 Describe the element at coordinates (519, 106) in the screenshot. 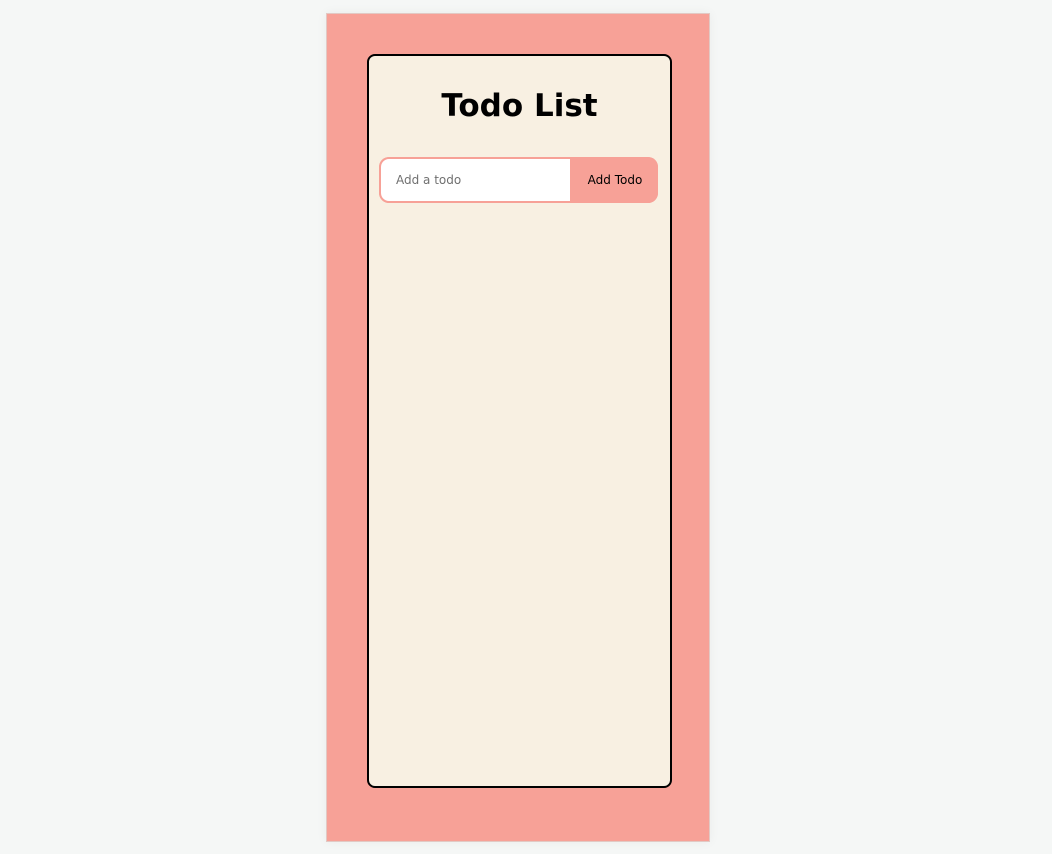

I see `page-title: Todo List` at that location.